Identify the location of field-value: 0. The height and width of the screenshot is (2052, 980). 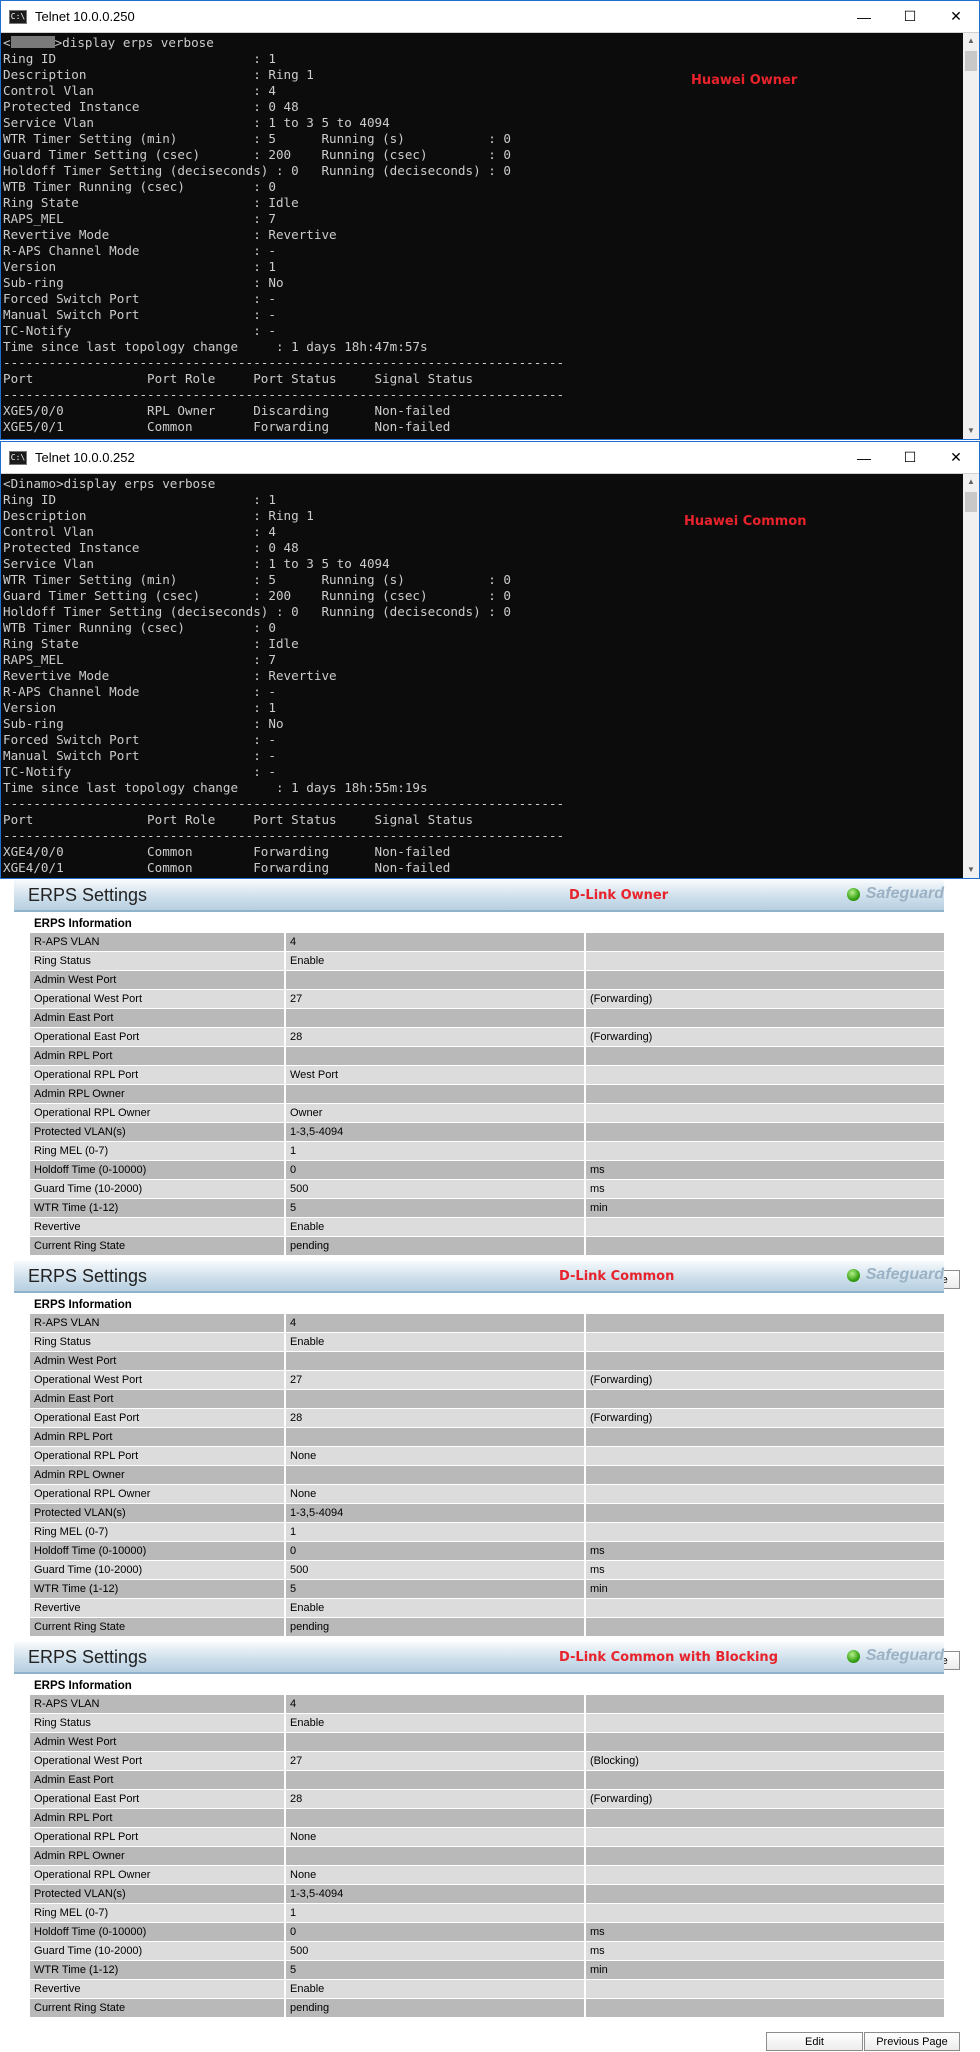
(436, 1932).